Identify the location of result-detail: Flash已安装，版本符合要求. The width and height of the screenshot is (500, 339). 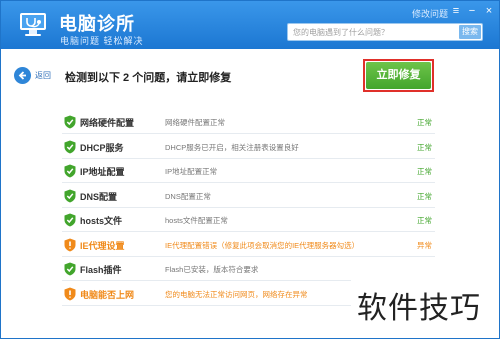
(212, 269).